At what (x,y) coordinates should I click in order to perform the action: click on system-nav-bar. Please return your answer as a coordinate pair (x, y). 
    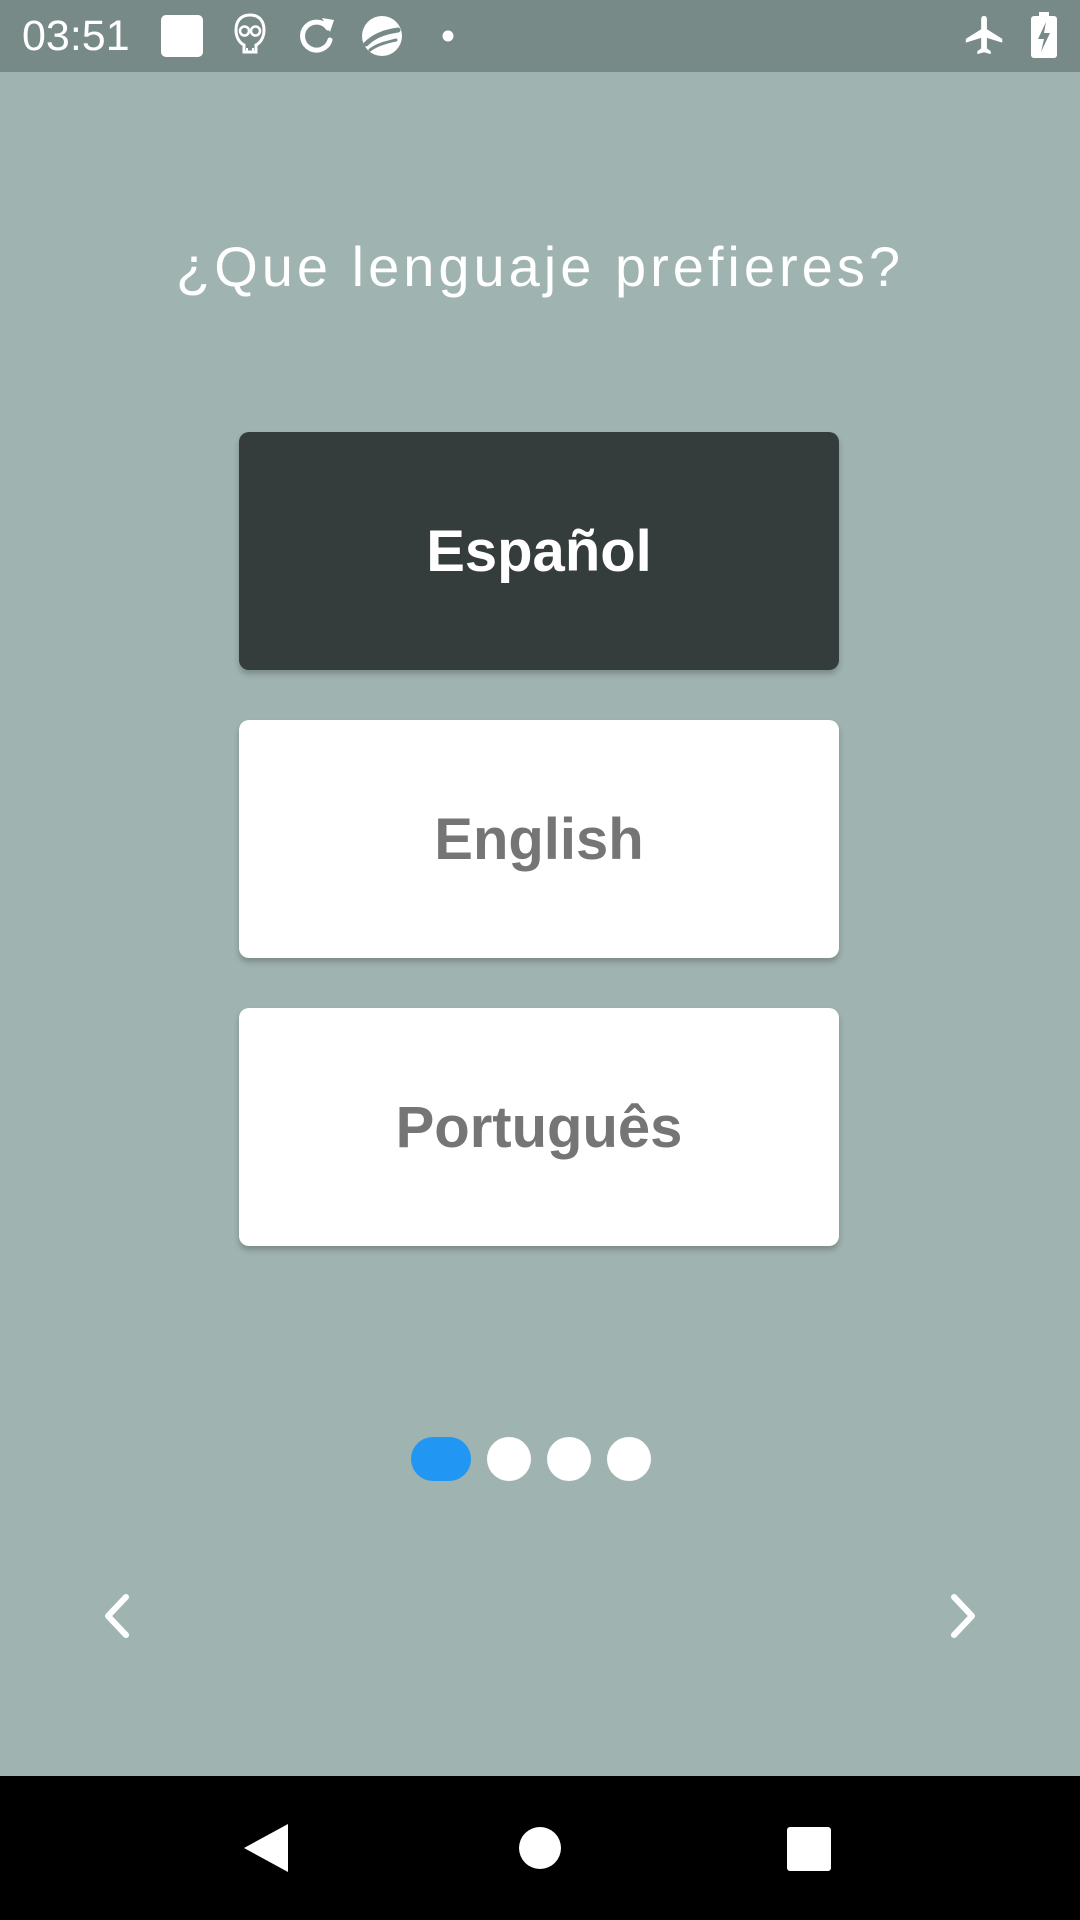
    Looking at the image, I should click on (540, 1848).